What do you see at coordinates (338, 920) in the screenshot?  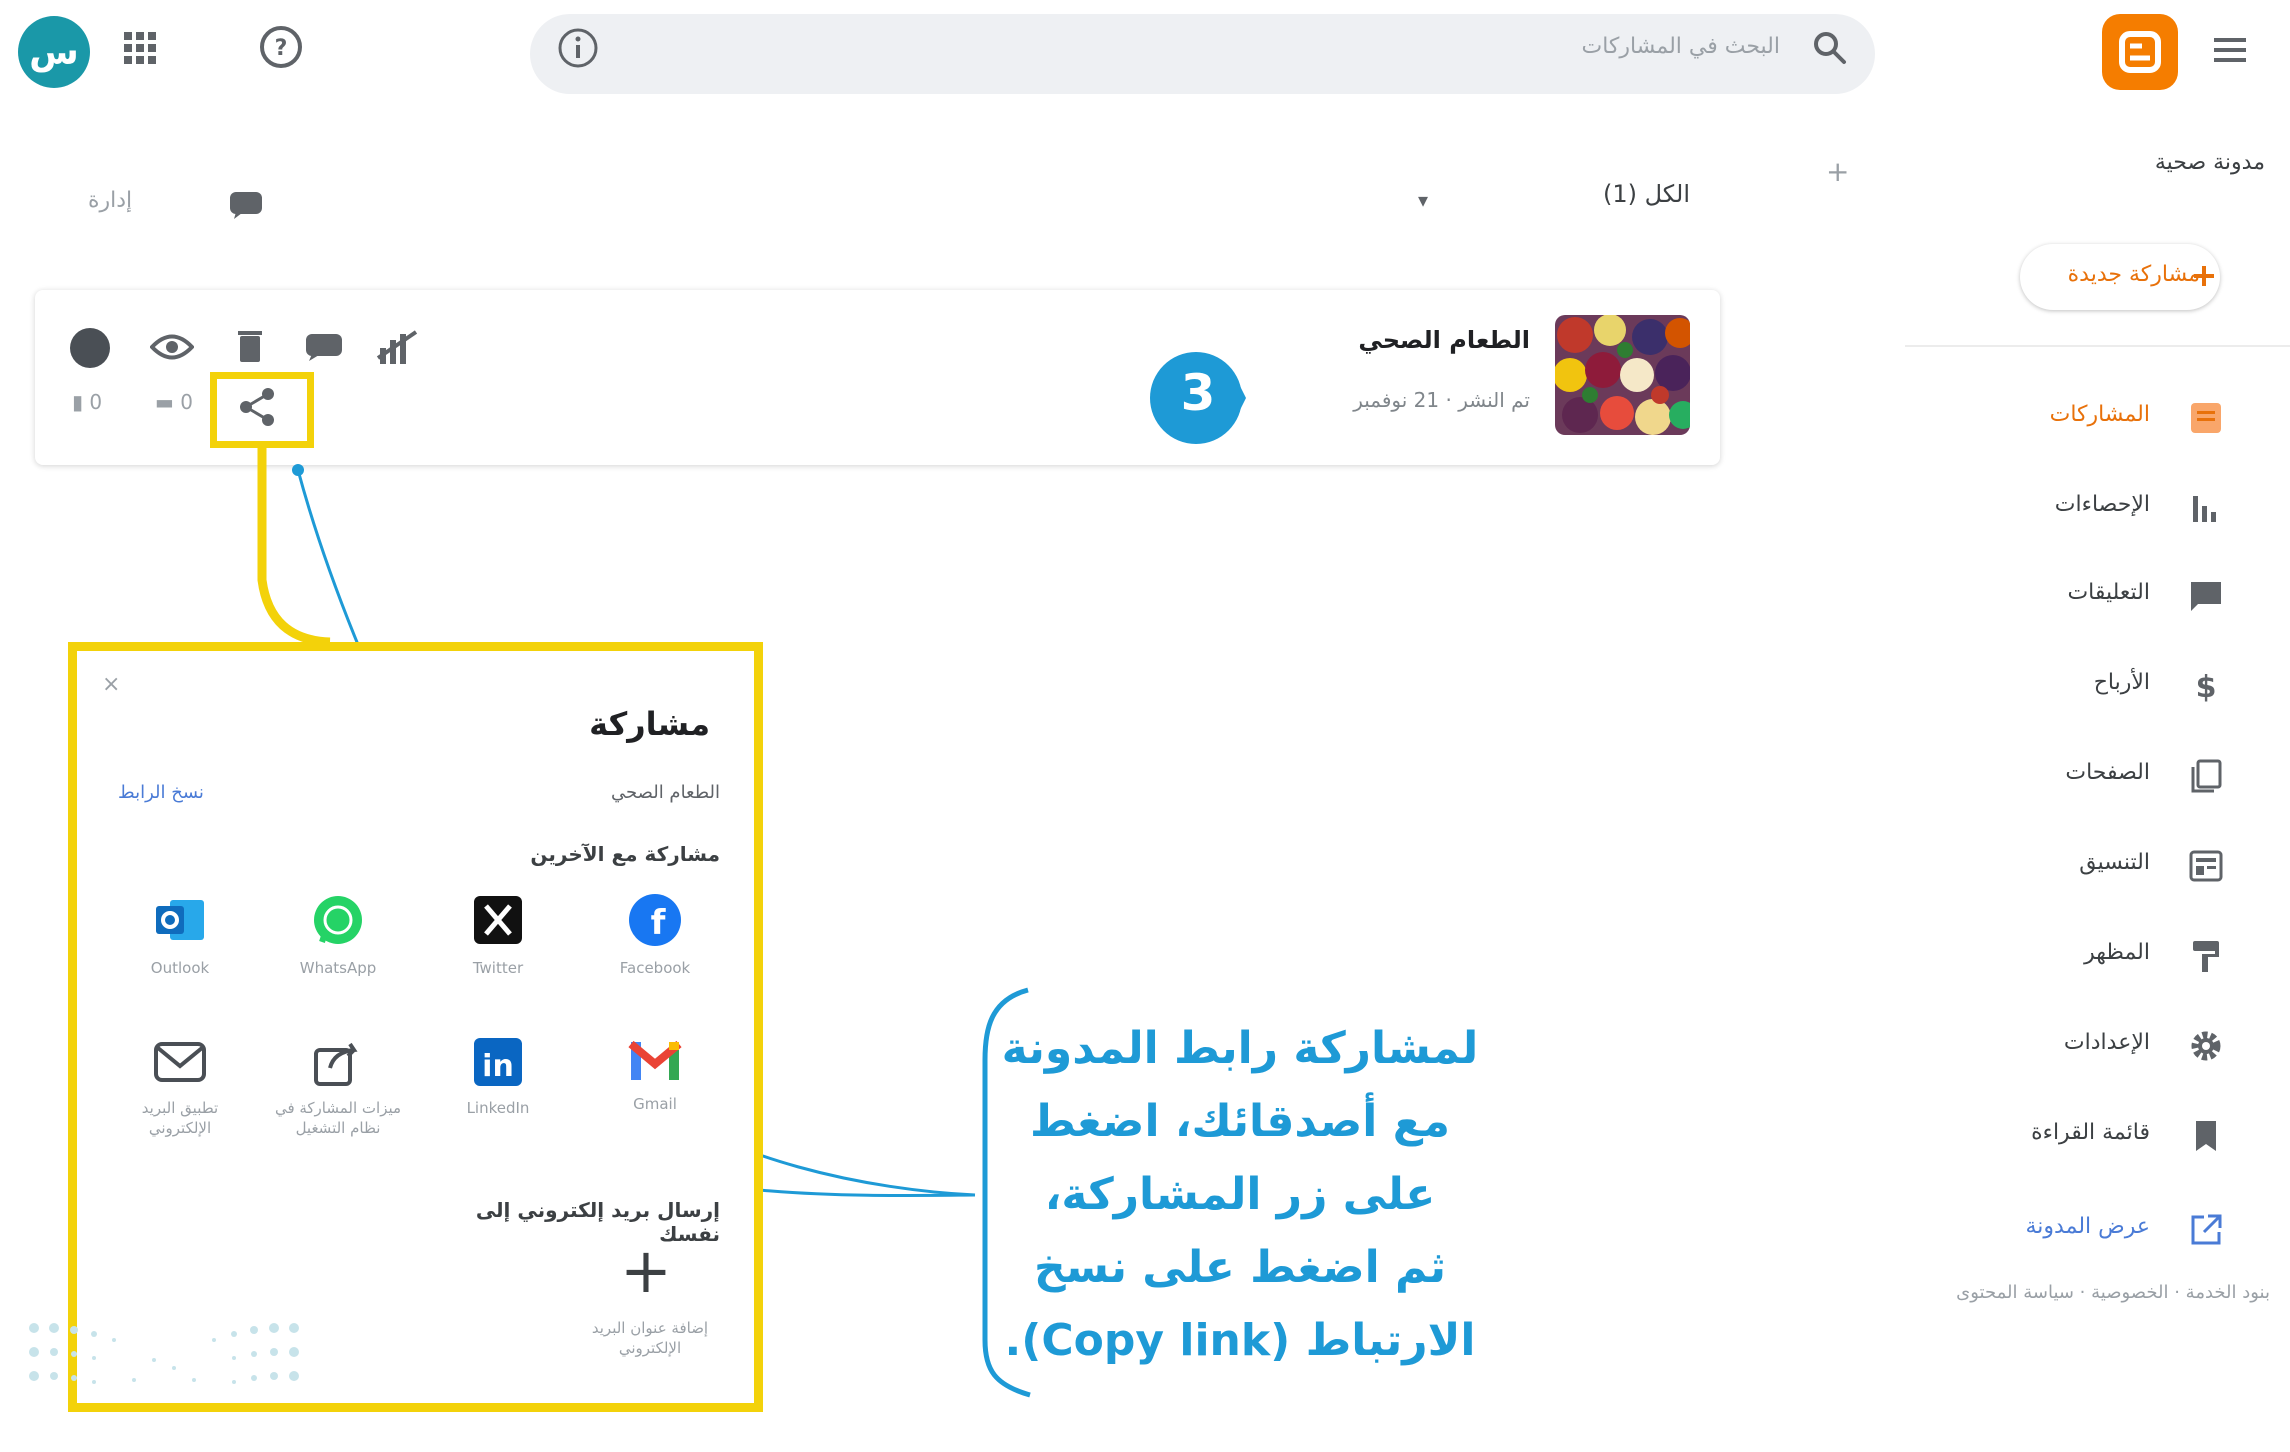 I see `whatsapp-icon` at bounding box center [338, 920].